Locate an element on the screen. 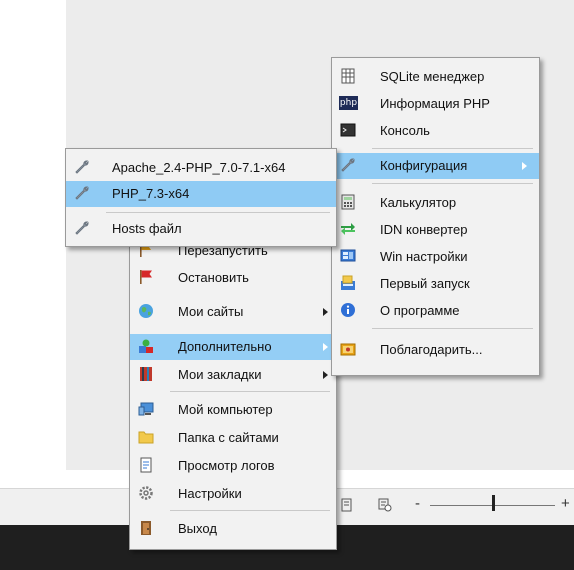 The image size is (574, 570). menu-item-label: Консоль is located at coordinates (405, 130).